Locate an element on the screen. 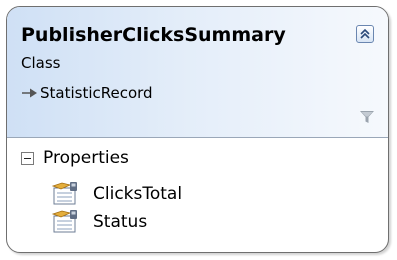 The height and width of the screenshot is (260, 397). class-kind: Class is located at coordinates (41, 63).